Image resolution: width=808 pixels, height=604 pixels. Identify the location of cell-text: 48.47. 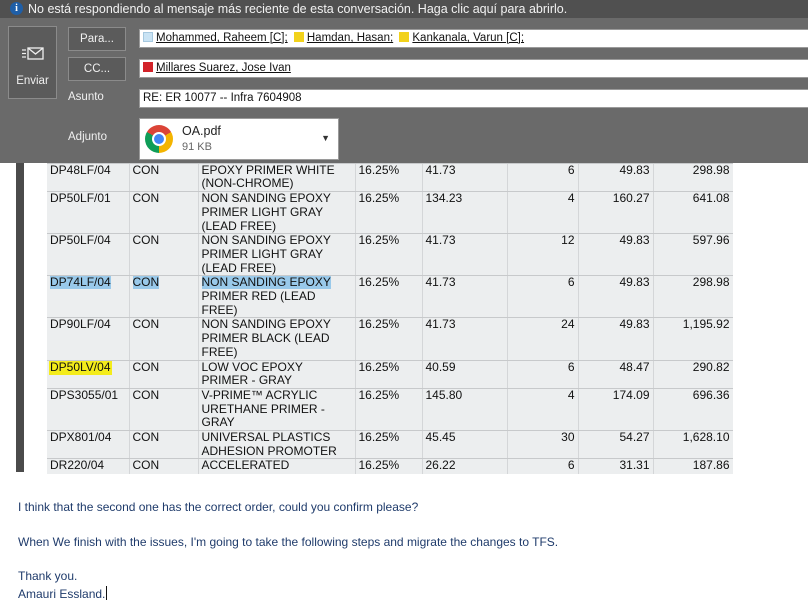
(634, 367).